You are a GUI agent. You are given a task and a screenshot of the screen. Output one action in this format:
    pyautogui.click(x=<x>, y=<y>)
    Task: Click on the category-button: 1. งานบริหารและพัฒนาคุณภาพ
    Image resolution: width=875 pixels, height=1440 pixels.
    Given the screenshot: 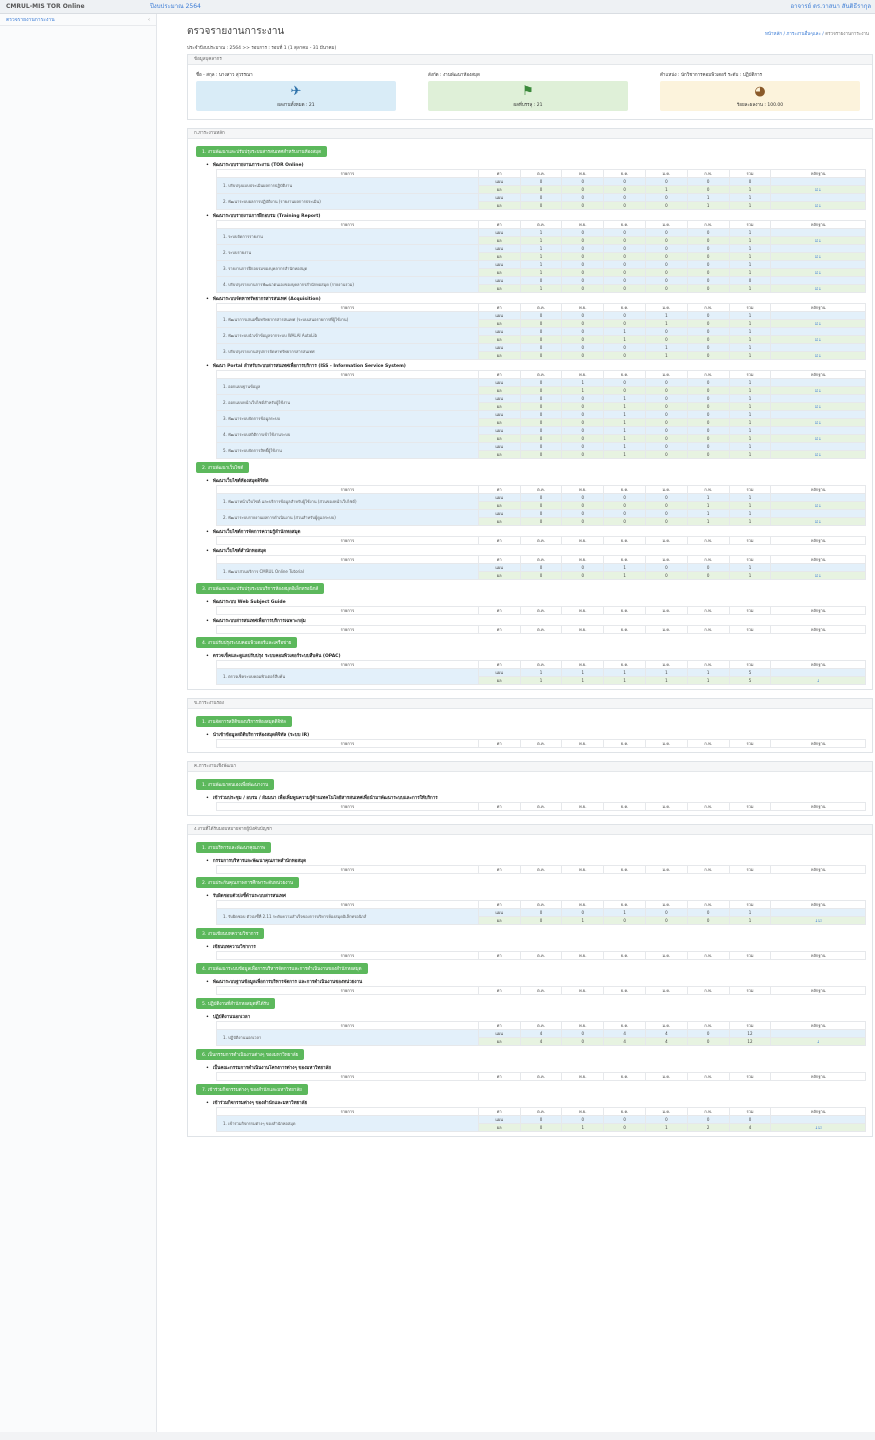 What is the action you would take?
    pyautogui.click(x=234, y=847)
    